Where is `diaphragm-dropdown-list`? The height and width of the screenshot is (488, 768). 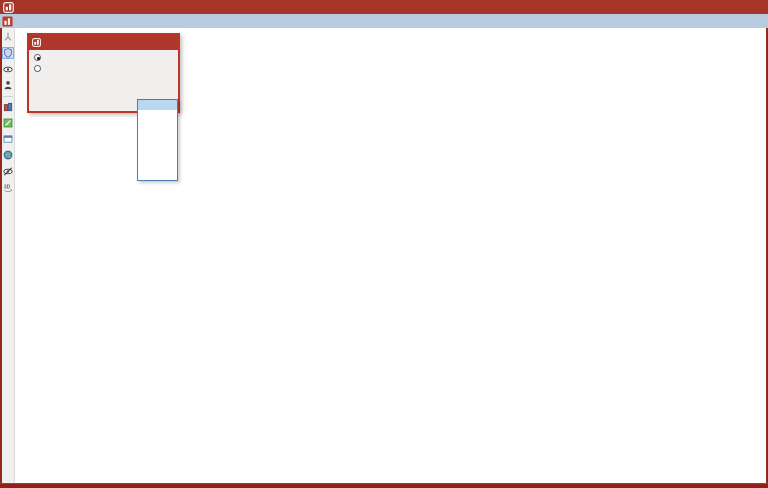
diaphragm-dropdown-list is located at coordinates (157, 140).